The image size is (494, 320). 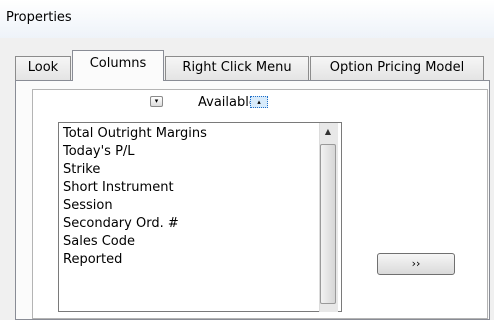 I want to click on move-right-button: ››, so click(x=416, y=264).